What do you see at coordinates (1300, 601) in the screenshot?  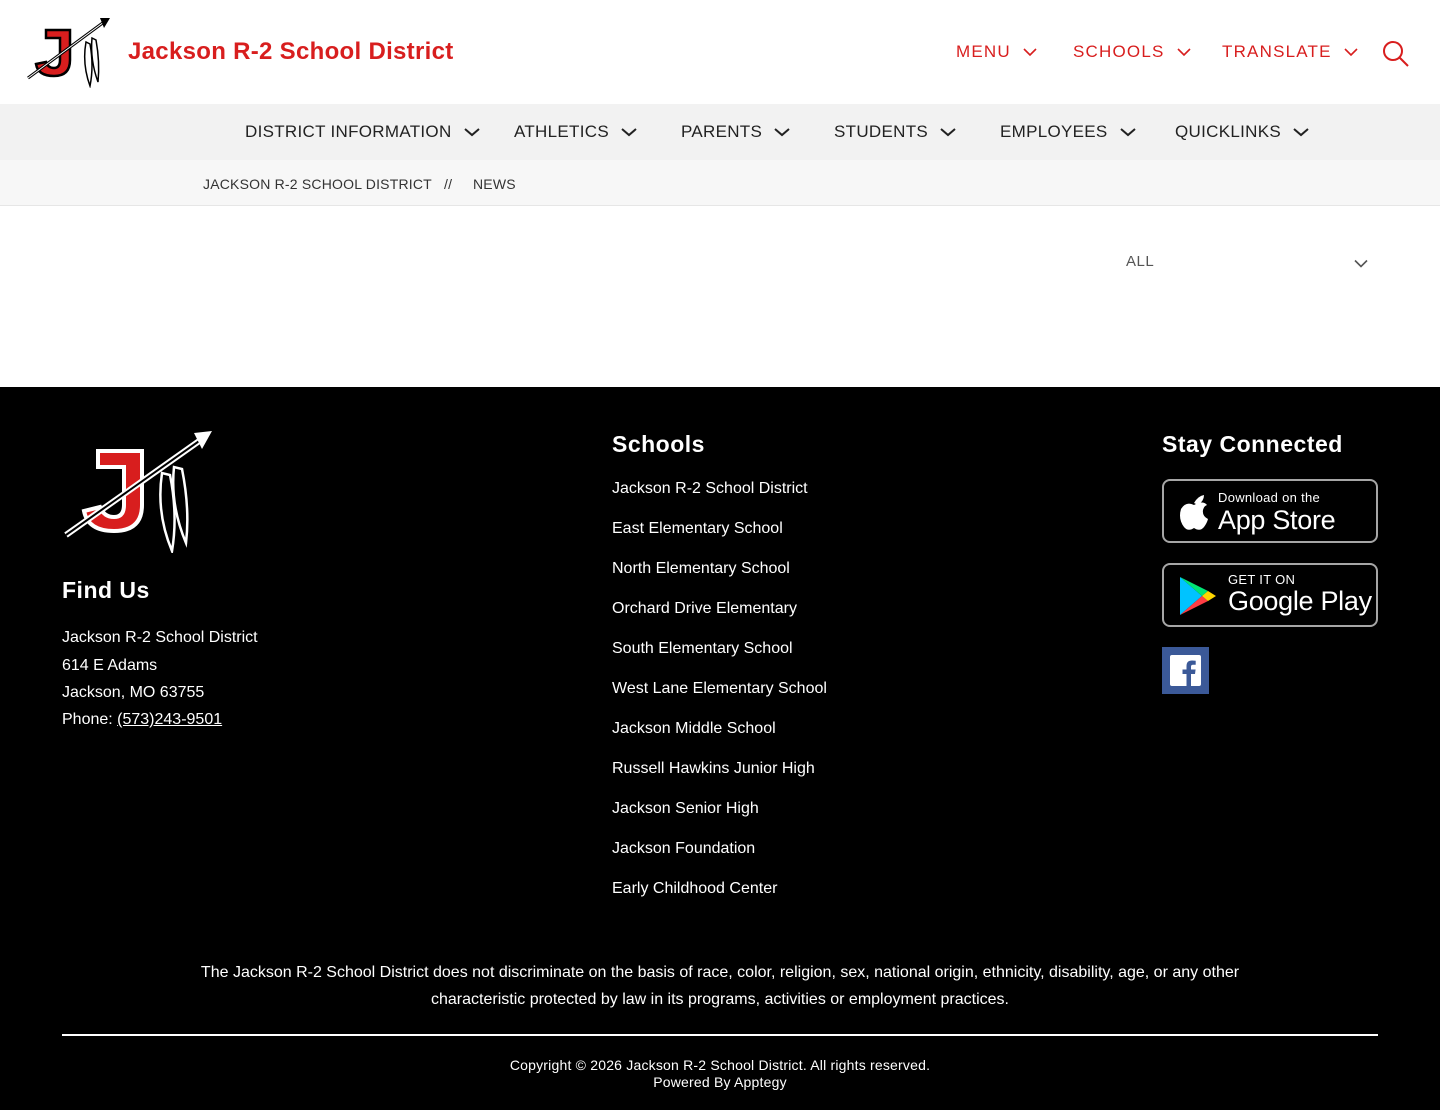 I see `google-play-big-text: Google Play` at bounding box center [1300, 601].